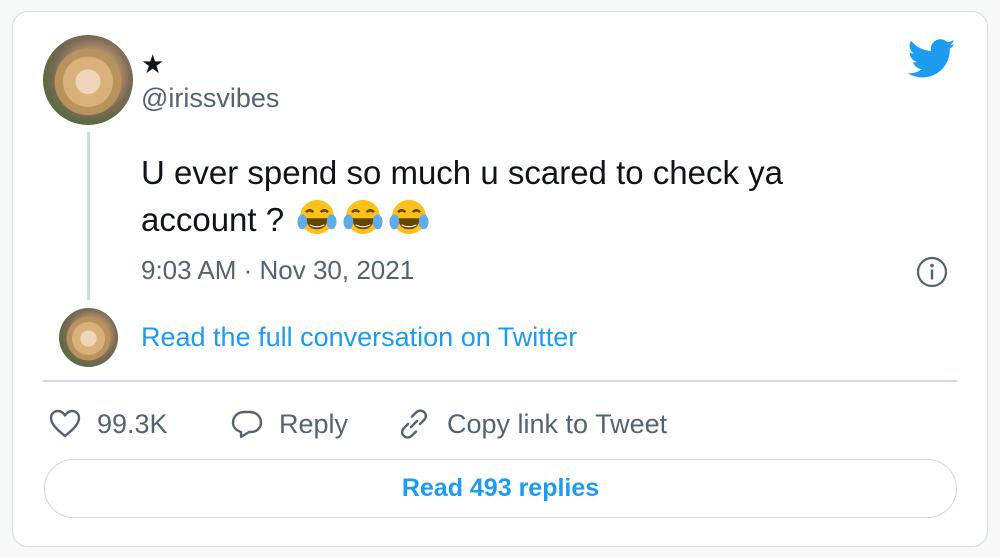 The height and width of the screenshot is (558, 1000). What do you see at coordinates (277, 270) in the screenshot?
I see `tweet-timestamp: 9:03 AM · Nov 30, 2021` at bounding box center [277, 270].